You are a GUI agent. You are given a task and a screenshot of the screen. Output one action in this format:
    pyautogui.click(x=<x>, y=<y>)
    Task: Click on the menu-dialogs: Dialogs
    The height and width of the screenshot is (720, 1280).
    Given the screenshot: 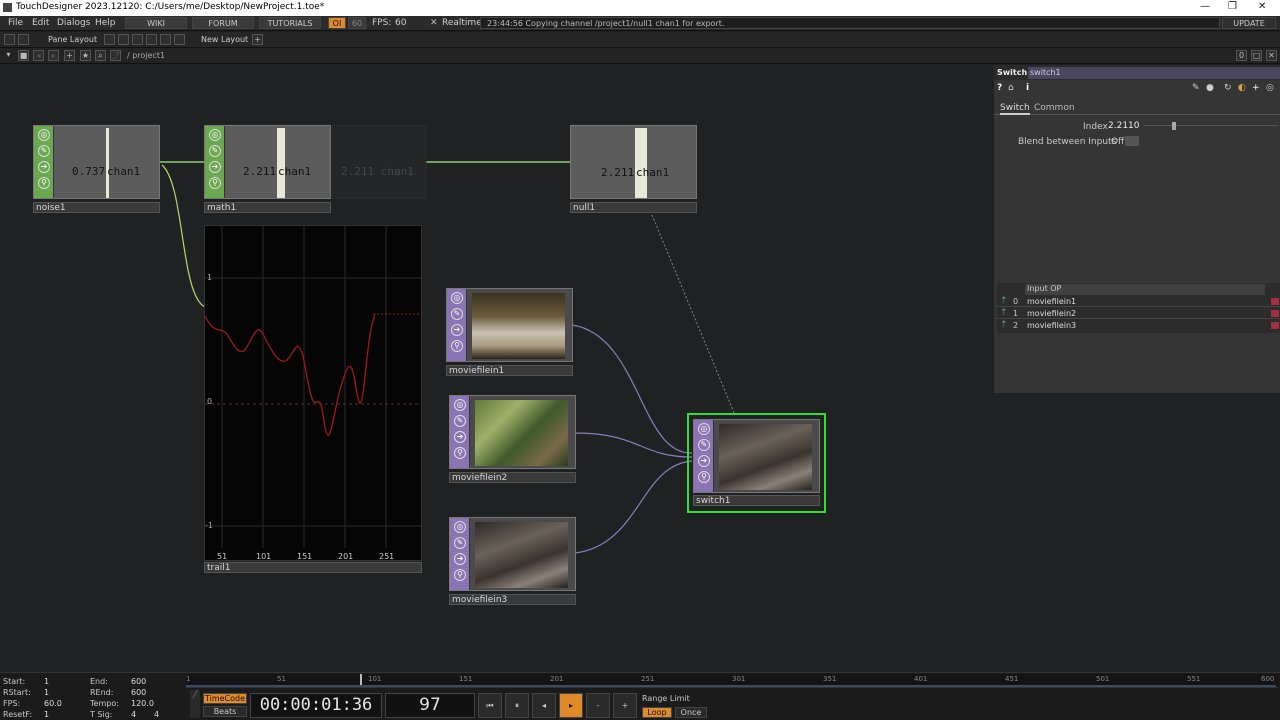 What is the action you would take?
    pyautogui.click(x=73, y=23)
    